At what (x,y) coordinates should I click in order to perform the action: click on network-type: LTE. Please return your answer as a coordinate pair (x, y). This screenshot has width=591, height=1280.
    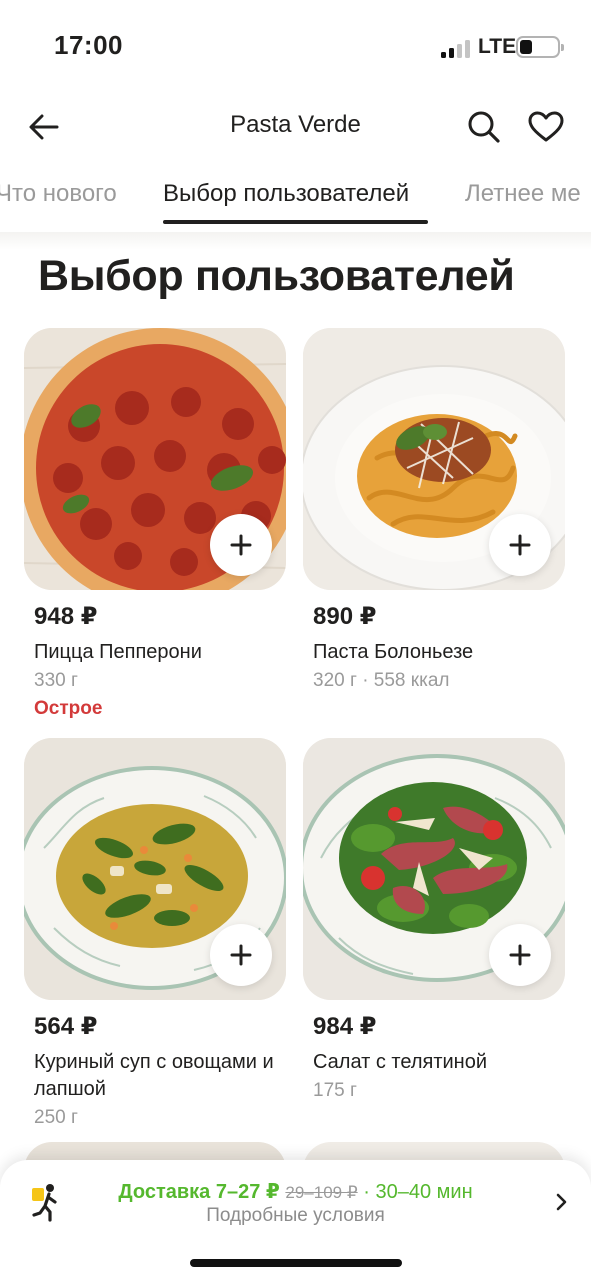
    Looking at the image, I should click on (497, 46).